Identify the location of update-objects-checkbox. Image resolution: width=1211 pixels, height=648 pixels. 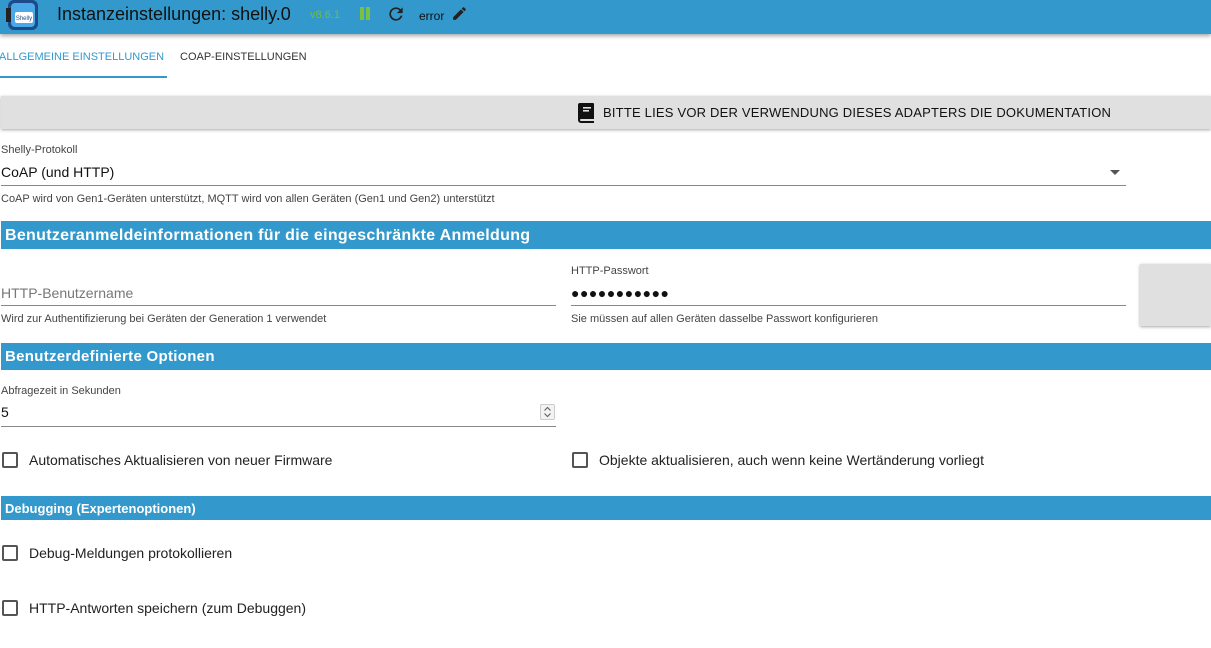
(580, 460).